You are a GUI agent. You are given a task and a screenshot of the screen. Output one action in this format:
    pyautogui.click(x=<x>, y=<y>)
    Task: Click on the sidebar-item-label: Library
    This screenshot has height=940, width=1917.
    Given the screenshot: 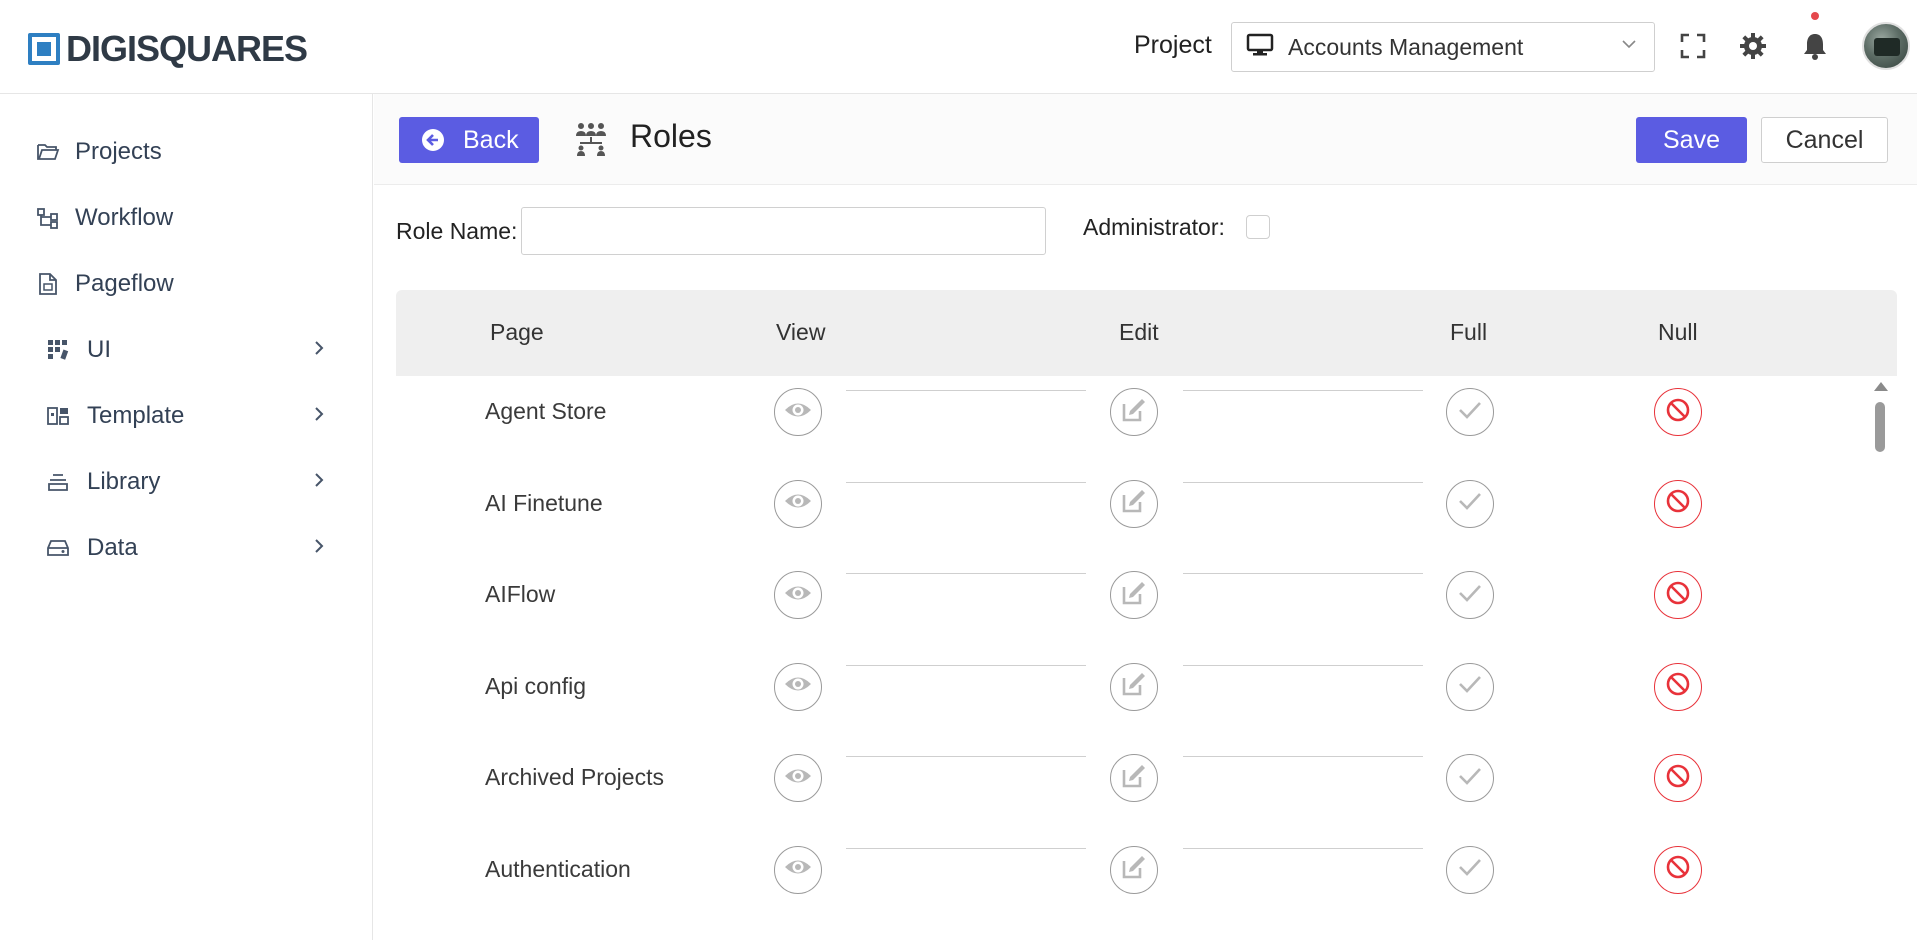 What is the action you would take?
    pyautogui.click(x=124, y=481)
    